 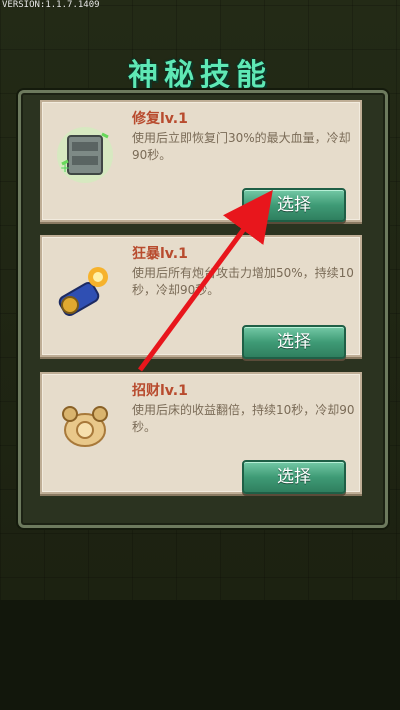 I want to click on skill-card-rage: 狂暴lv.1 使用后所有炮台攻击力增加50%，持续10秒，冷却90秒。 选择, so click(x=201, y=297).